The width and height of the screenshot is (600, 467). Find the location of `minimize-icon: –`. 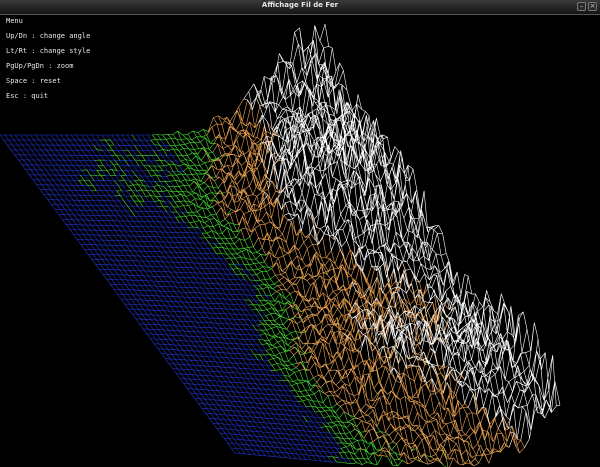

minimize-icon: – is located at coordinates (581, 6).